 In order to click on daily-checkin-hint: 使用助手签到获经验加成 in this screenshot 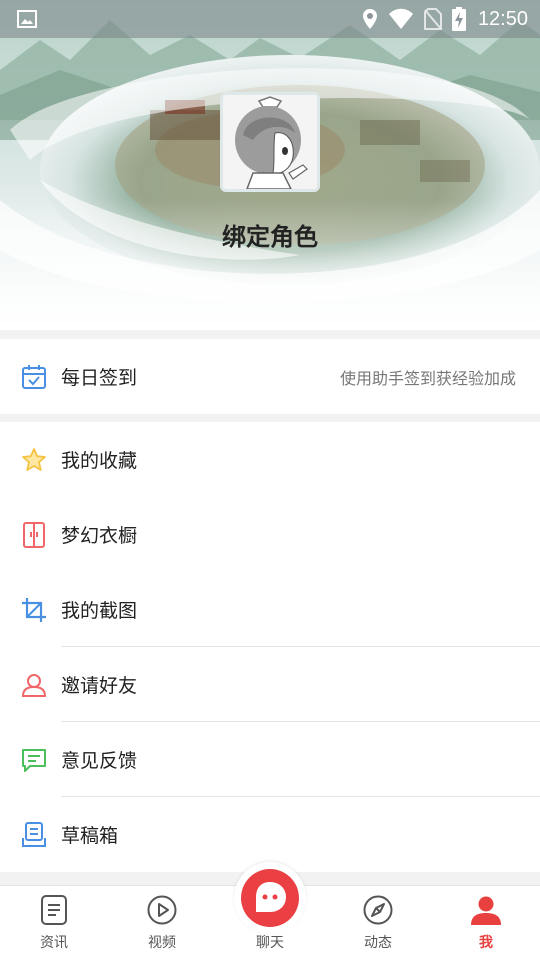, I will do `click(427, 378)`.